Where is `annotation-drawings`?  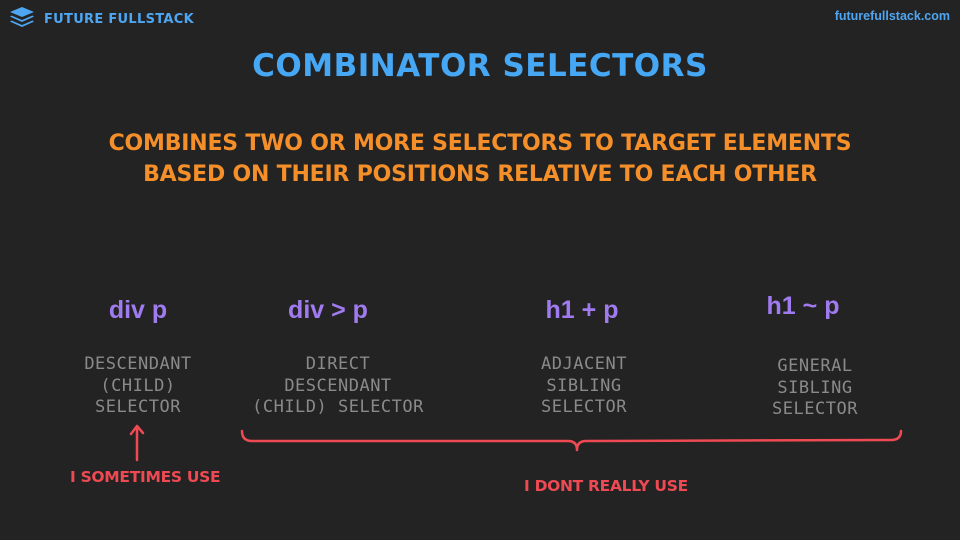 annotation-drawings is located at coordinates (516, 443).